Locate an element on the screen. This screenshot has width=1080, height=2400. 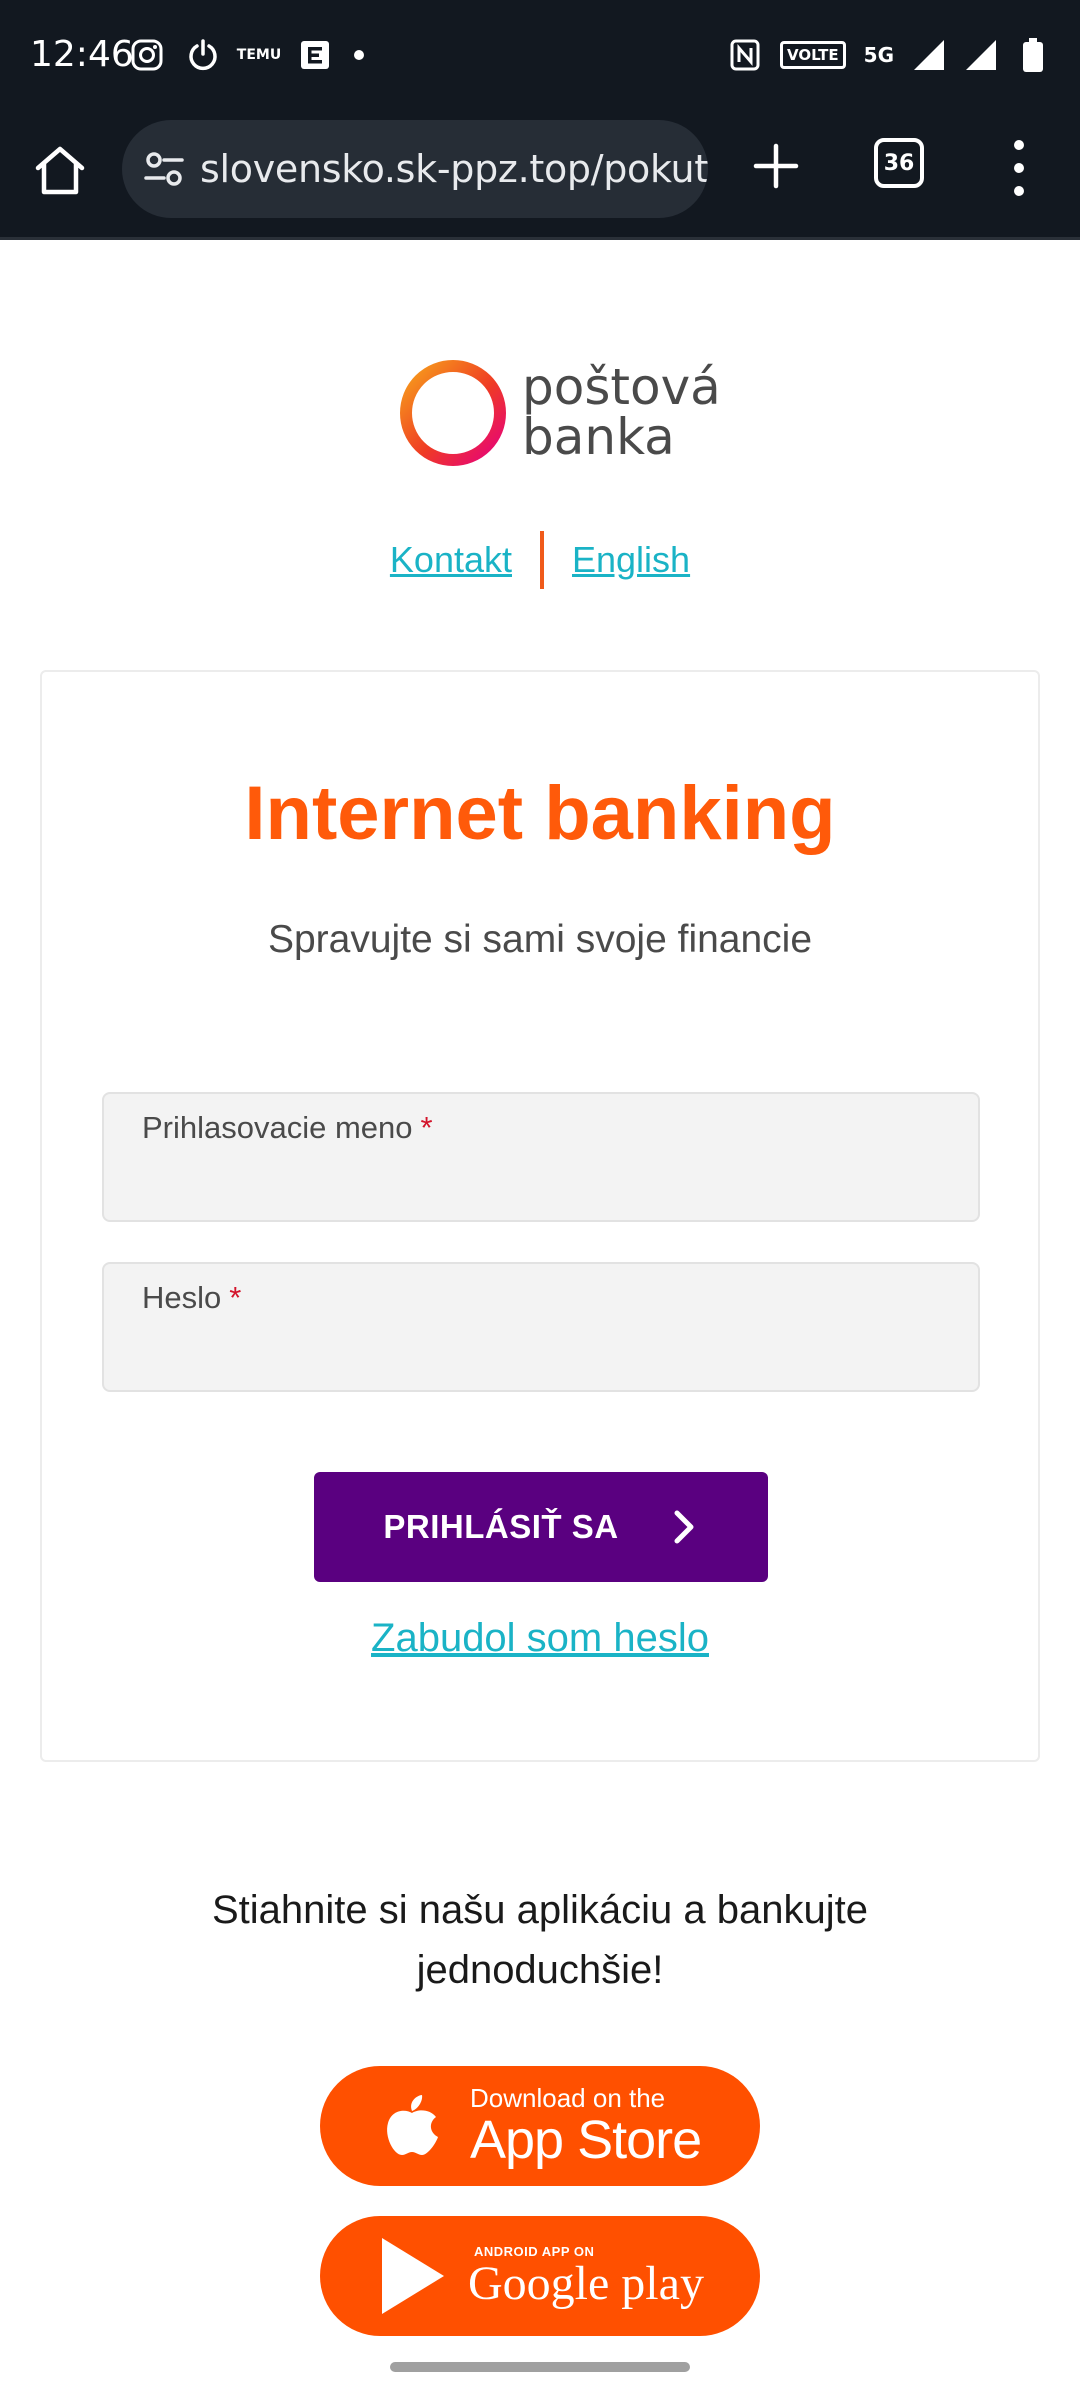
temu-icon-label: TEMU is located at coordinates (259, 55).